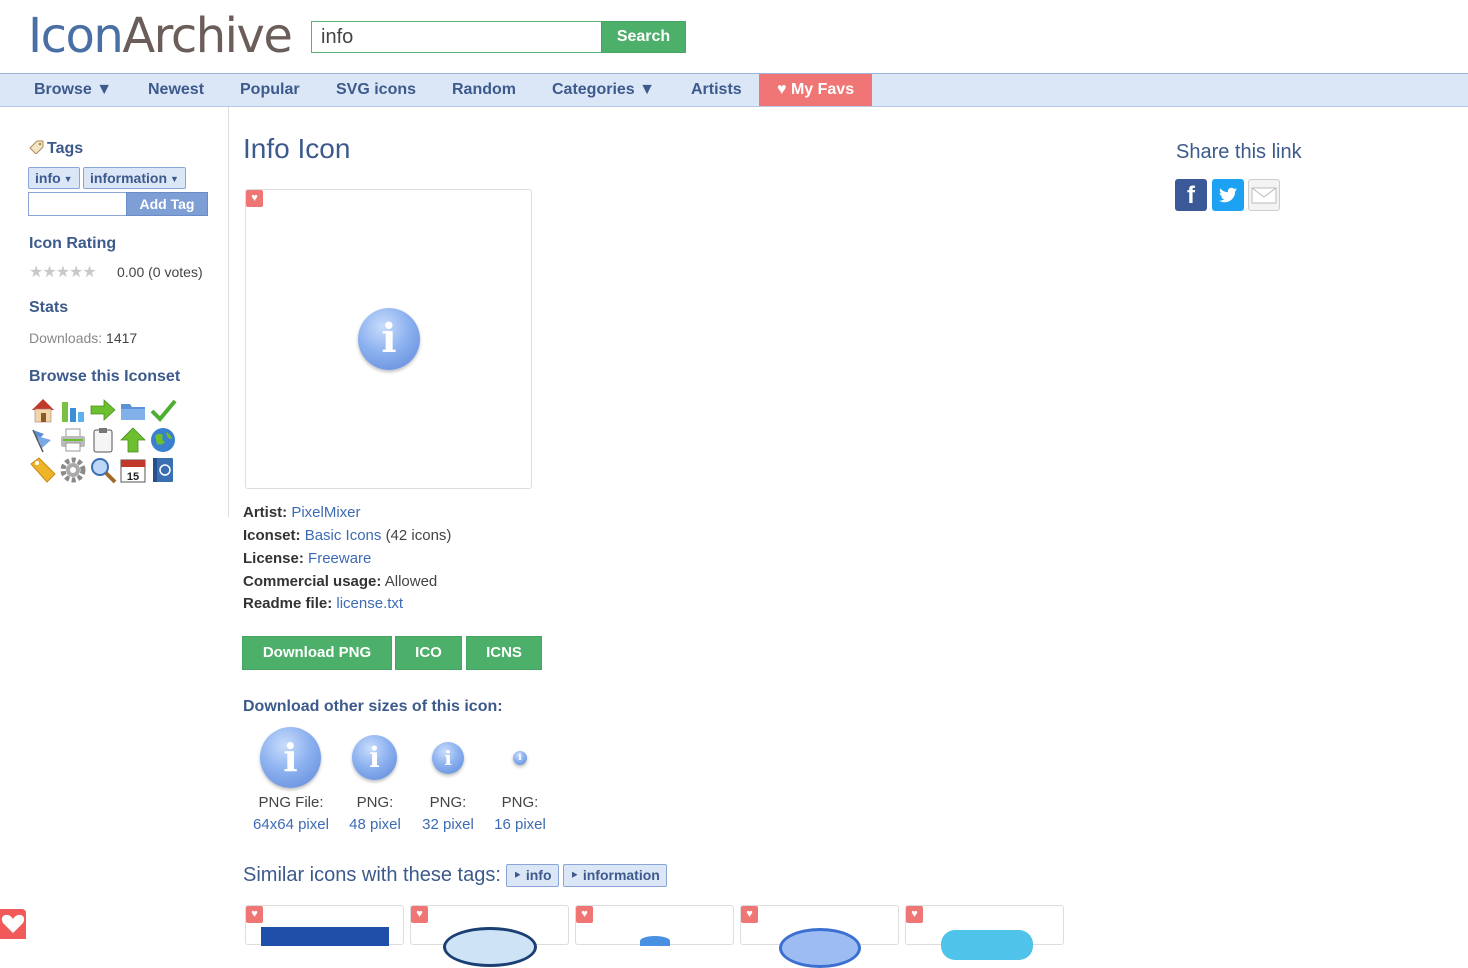 The height and width of the screenshot is (968, 1468). I want to click on add-tag-input, so click(77, 204).